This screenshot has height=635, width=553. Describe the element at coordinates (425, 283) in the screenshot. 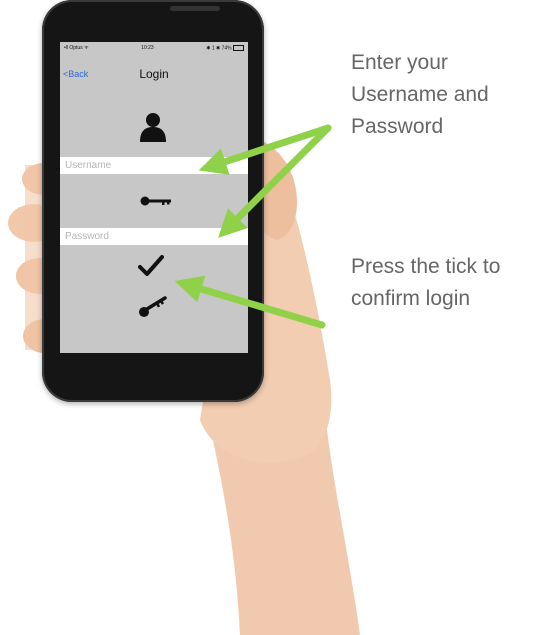

I see `callout-confirm: Press the tick to confirm login` at that location.